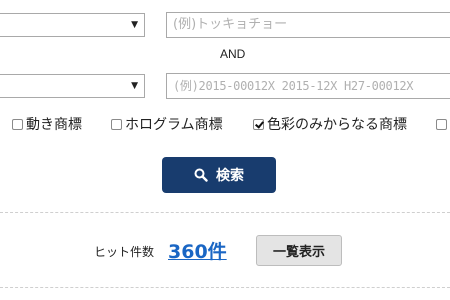 The width and height of the screenshot is (450, 300). Describe the element at coordinates (54, 125) in the screenshot. I see `checkbox-label: 動き商標` at that location.